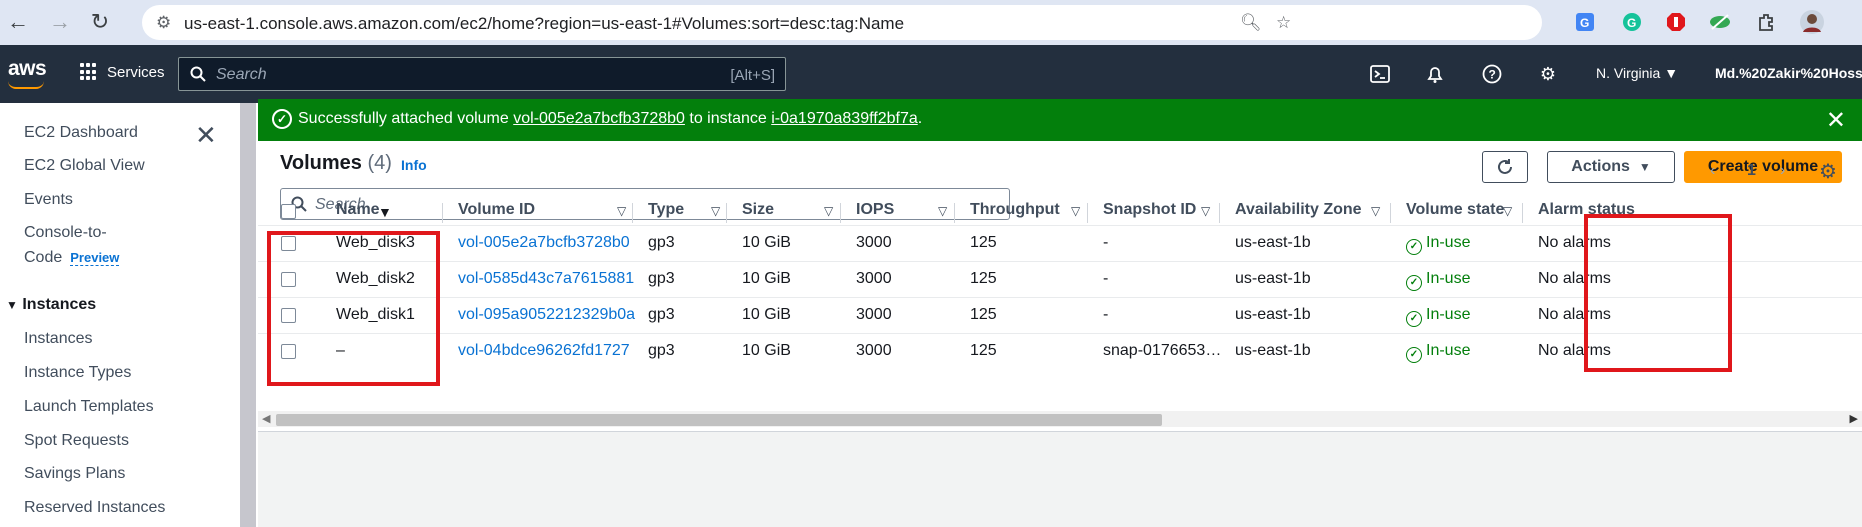 The height and width of the screenshot is (527, 1862). I want to click on translate-extension-icon: G, so click(1585, 22).